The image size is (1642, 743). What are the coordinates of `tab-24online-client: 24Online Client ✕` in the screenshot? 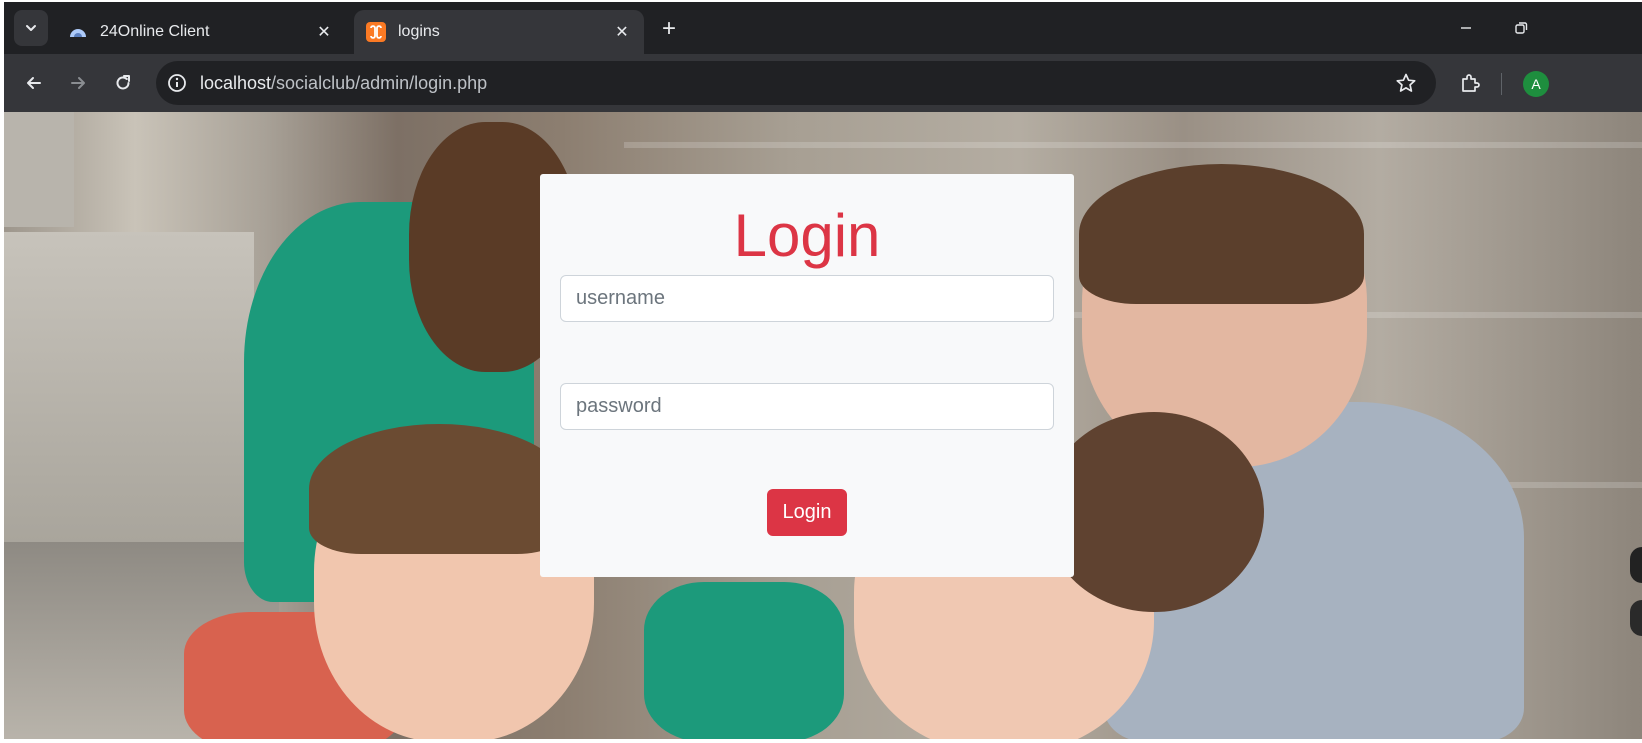 It's located at (201, 32).